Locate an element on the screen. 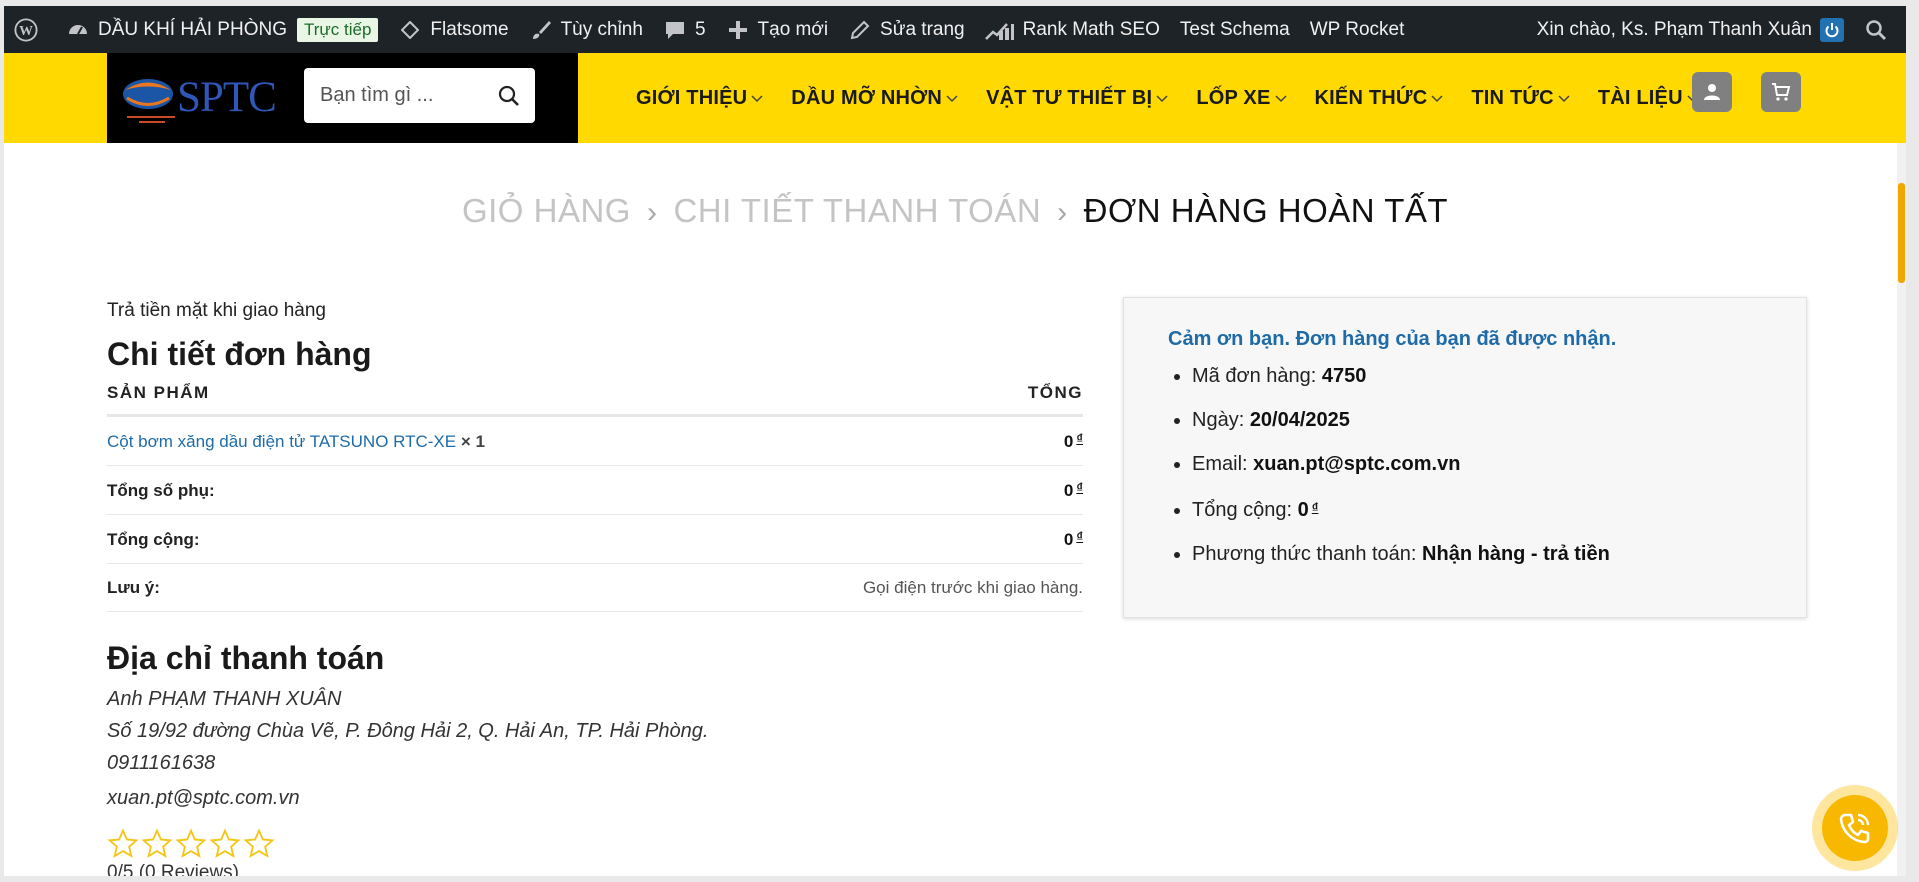 This screenshot has height=882, width=1919. rank-math-menu: Rank Math SEO is located at coordinates (1072, 29).